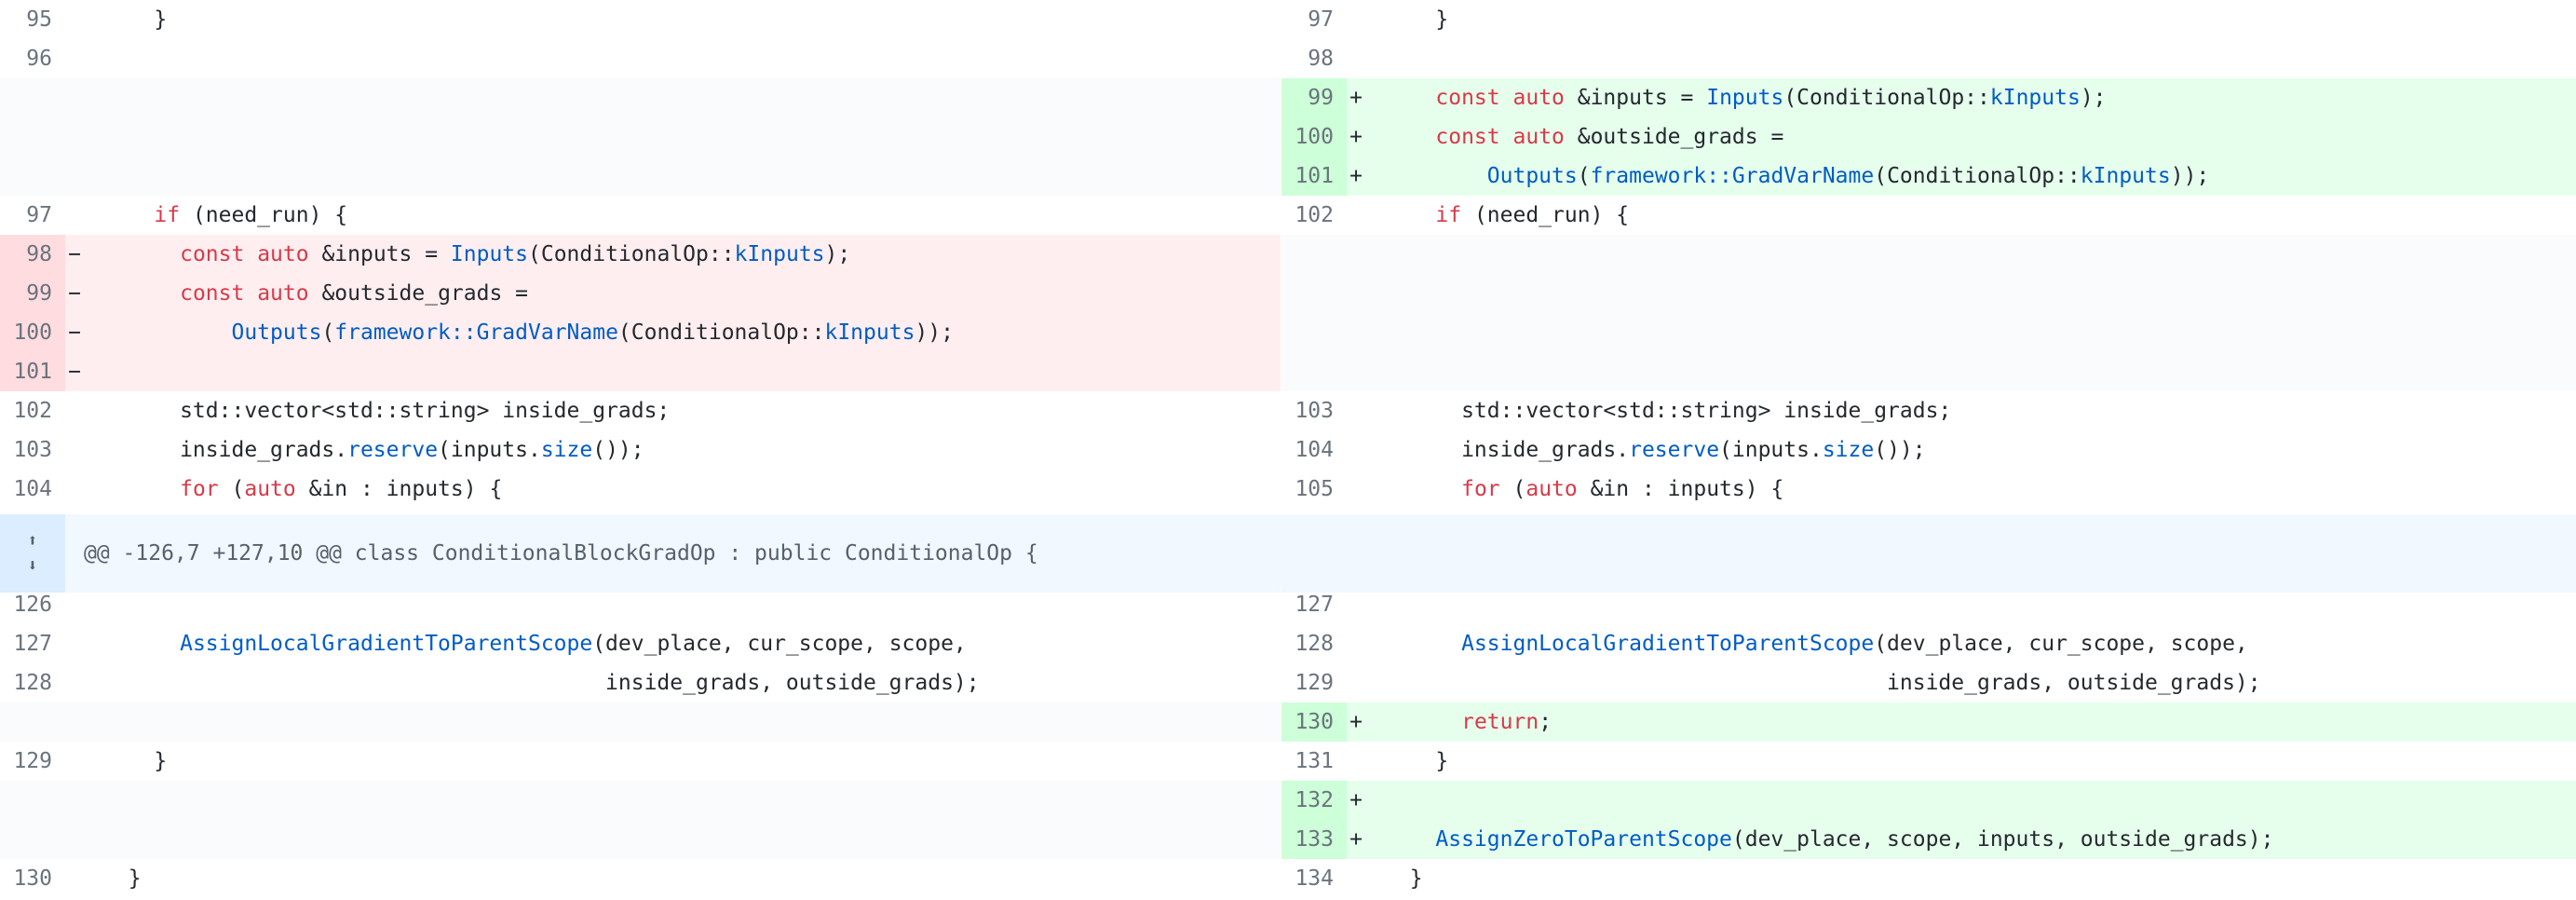  Describe the element at coordinates (212, 293) in the screenshot. I see `code-token: const` at that location.